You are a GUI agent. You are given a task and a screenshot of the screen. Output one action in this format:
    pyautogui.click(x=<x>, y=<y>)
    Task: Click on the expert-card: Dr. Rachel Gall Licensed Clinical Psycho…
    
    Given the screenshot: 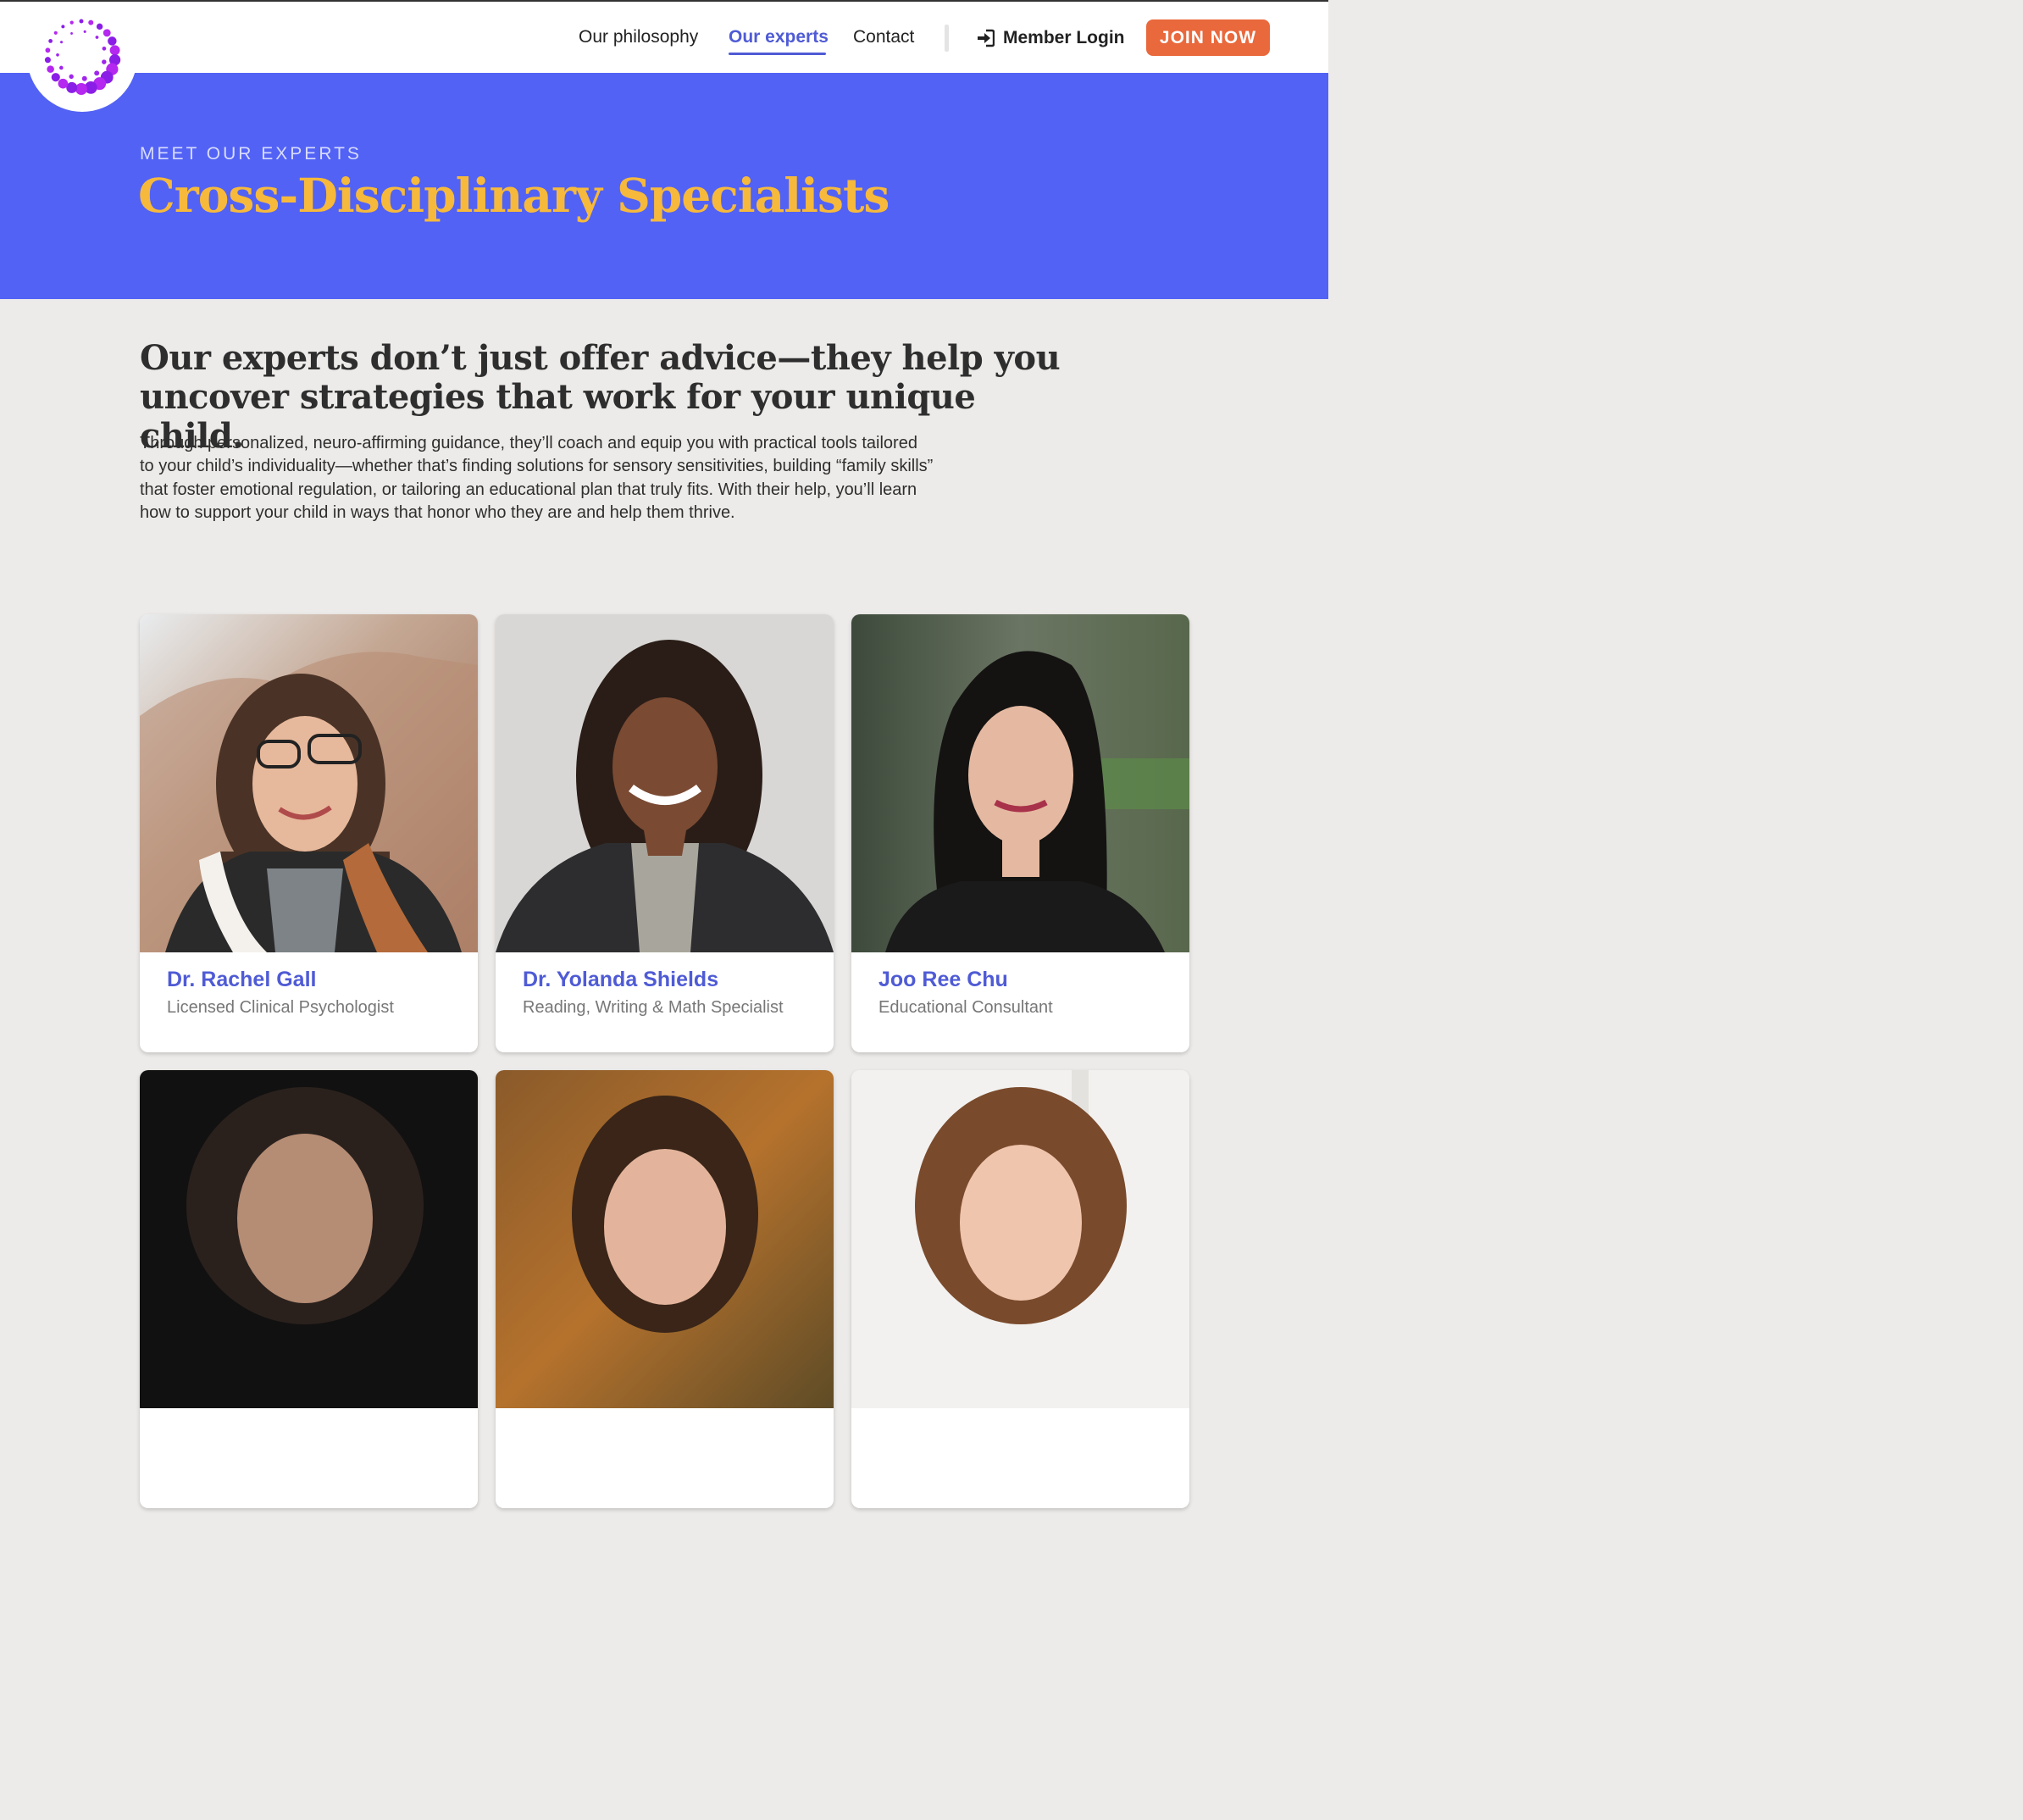 What is the action you would take?
    pyautogui.click(x=309, y=833)
    